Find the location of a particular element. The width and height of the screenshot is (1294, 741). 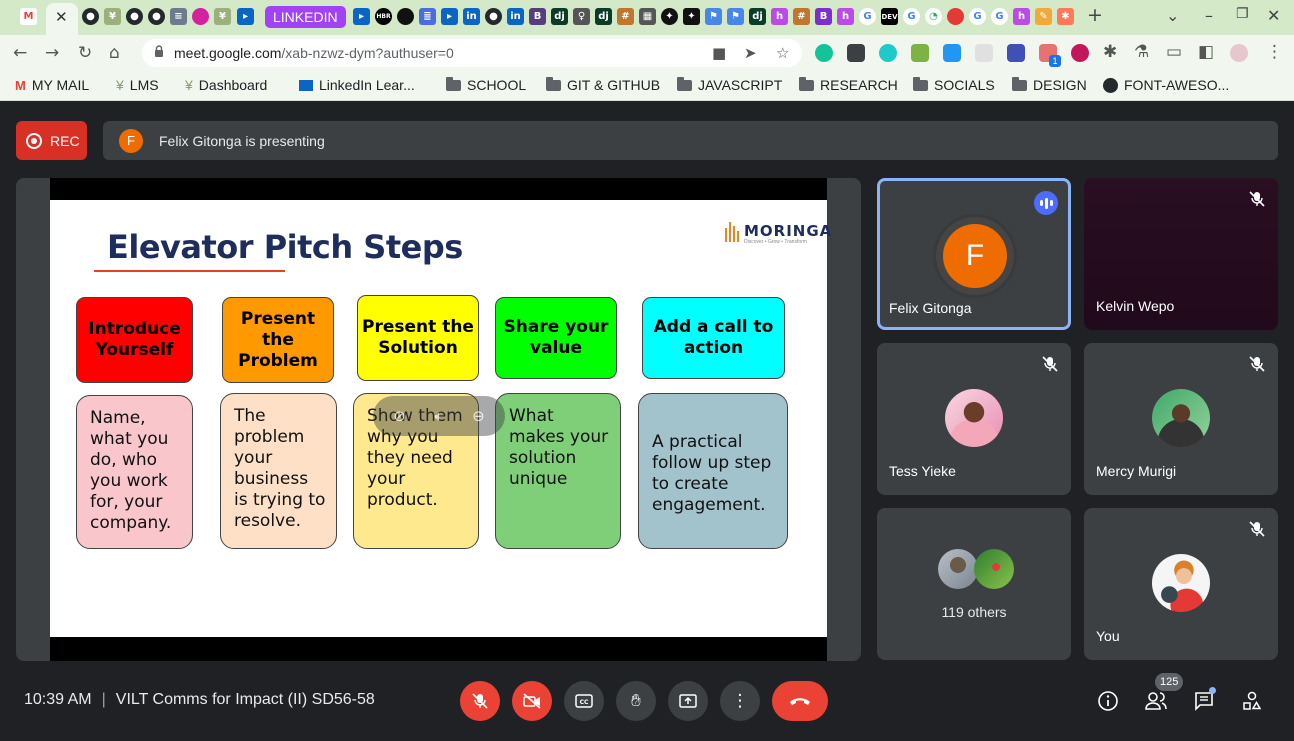

m-extension-icon is located at coordinates (888, 53).